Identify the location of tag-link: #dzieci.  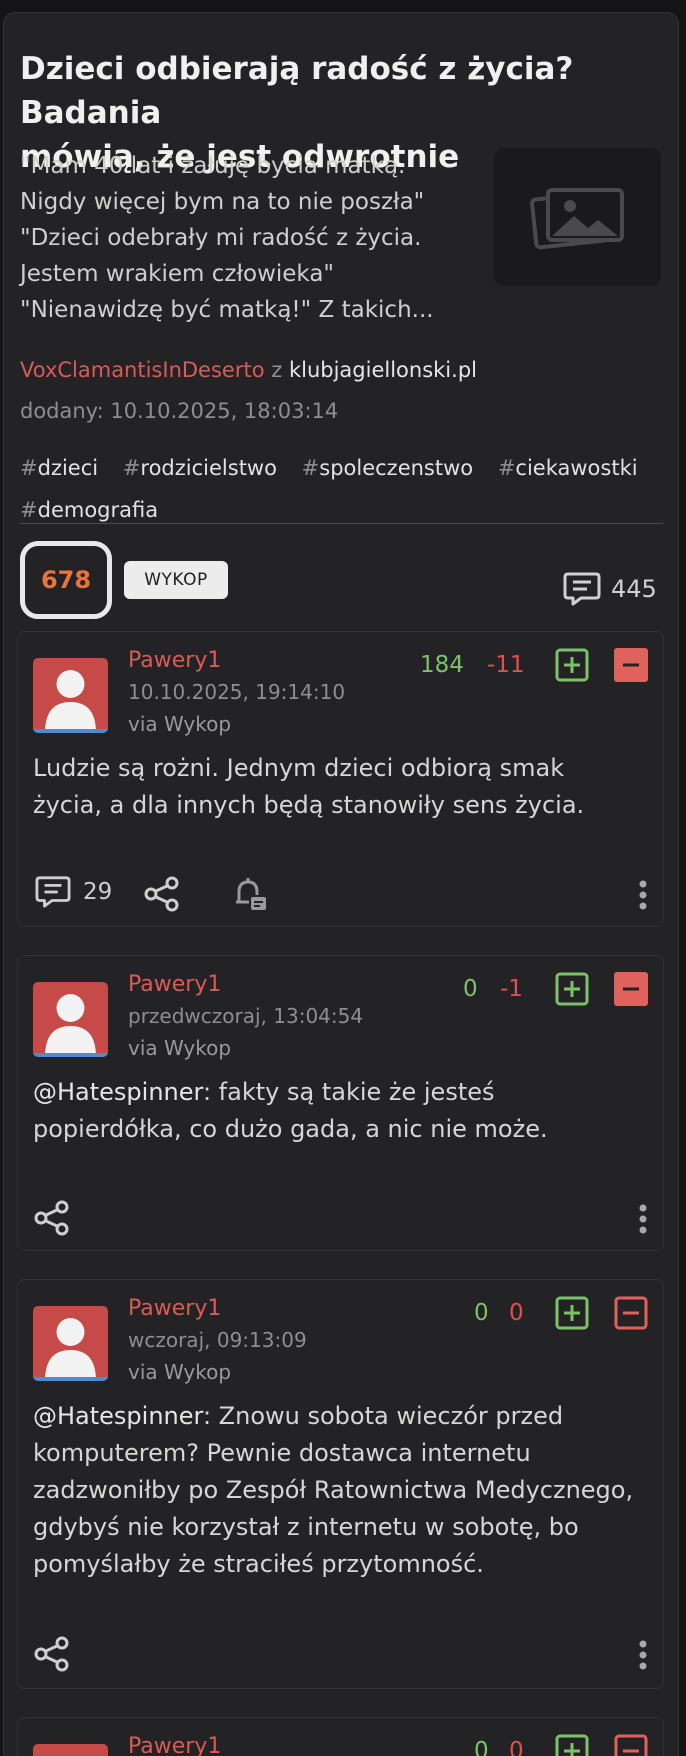
(59, 468).